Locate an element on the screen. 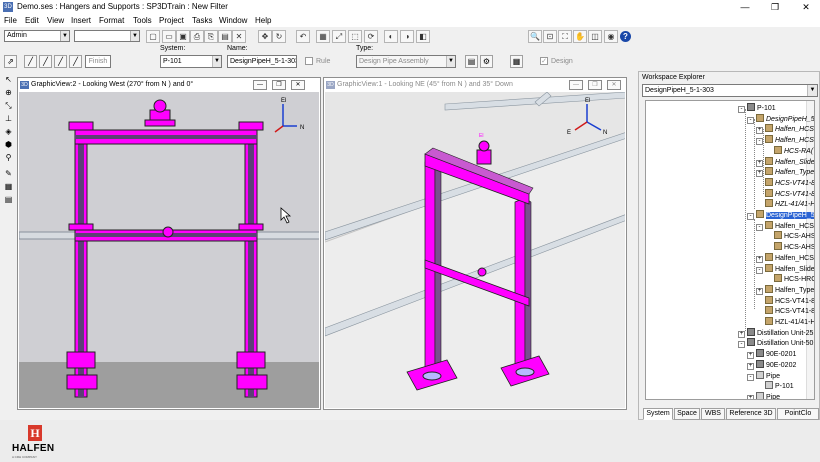 The height and width of the screenshot is (462, 820). measure-icon: ⤢ is located at coordinates (339, 36).